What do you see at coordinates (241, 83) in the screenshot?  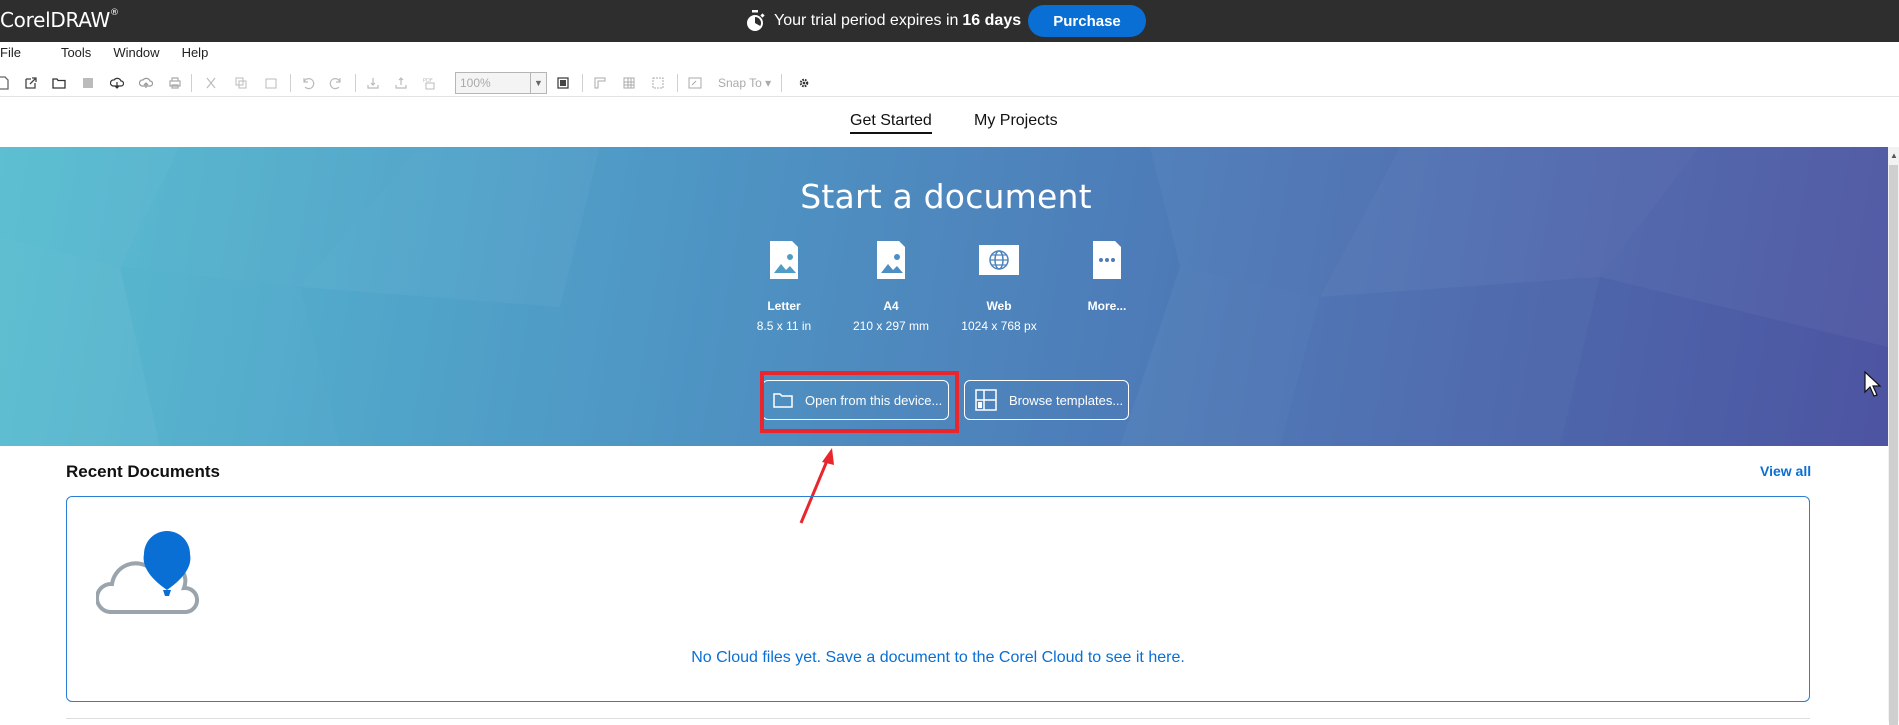 I see `copy-icon` at bounding box center [241, 83].